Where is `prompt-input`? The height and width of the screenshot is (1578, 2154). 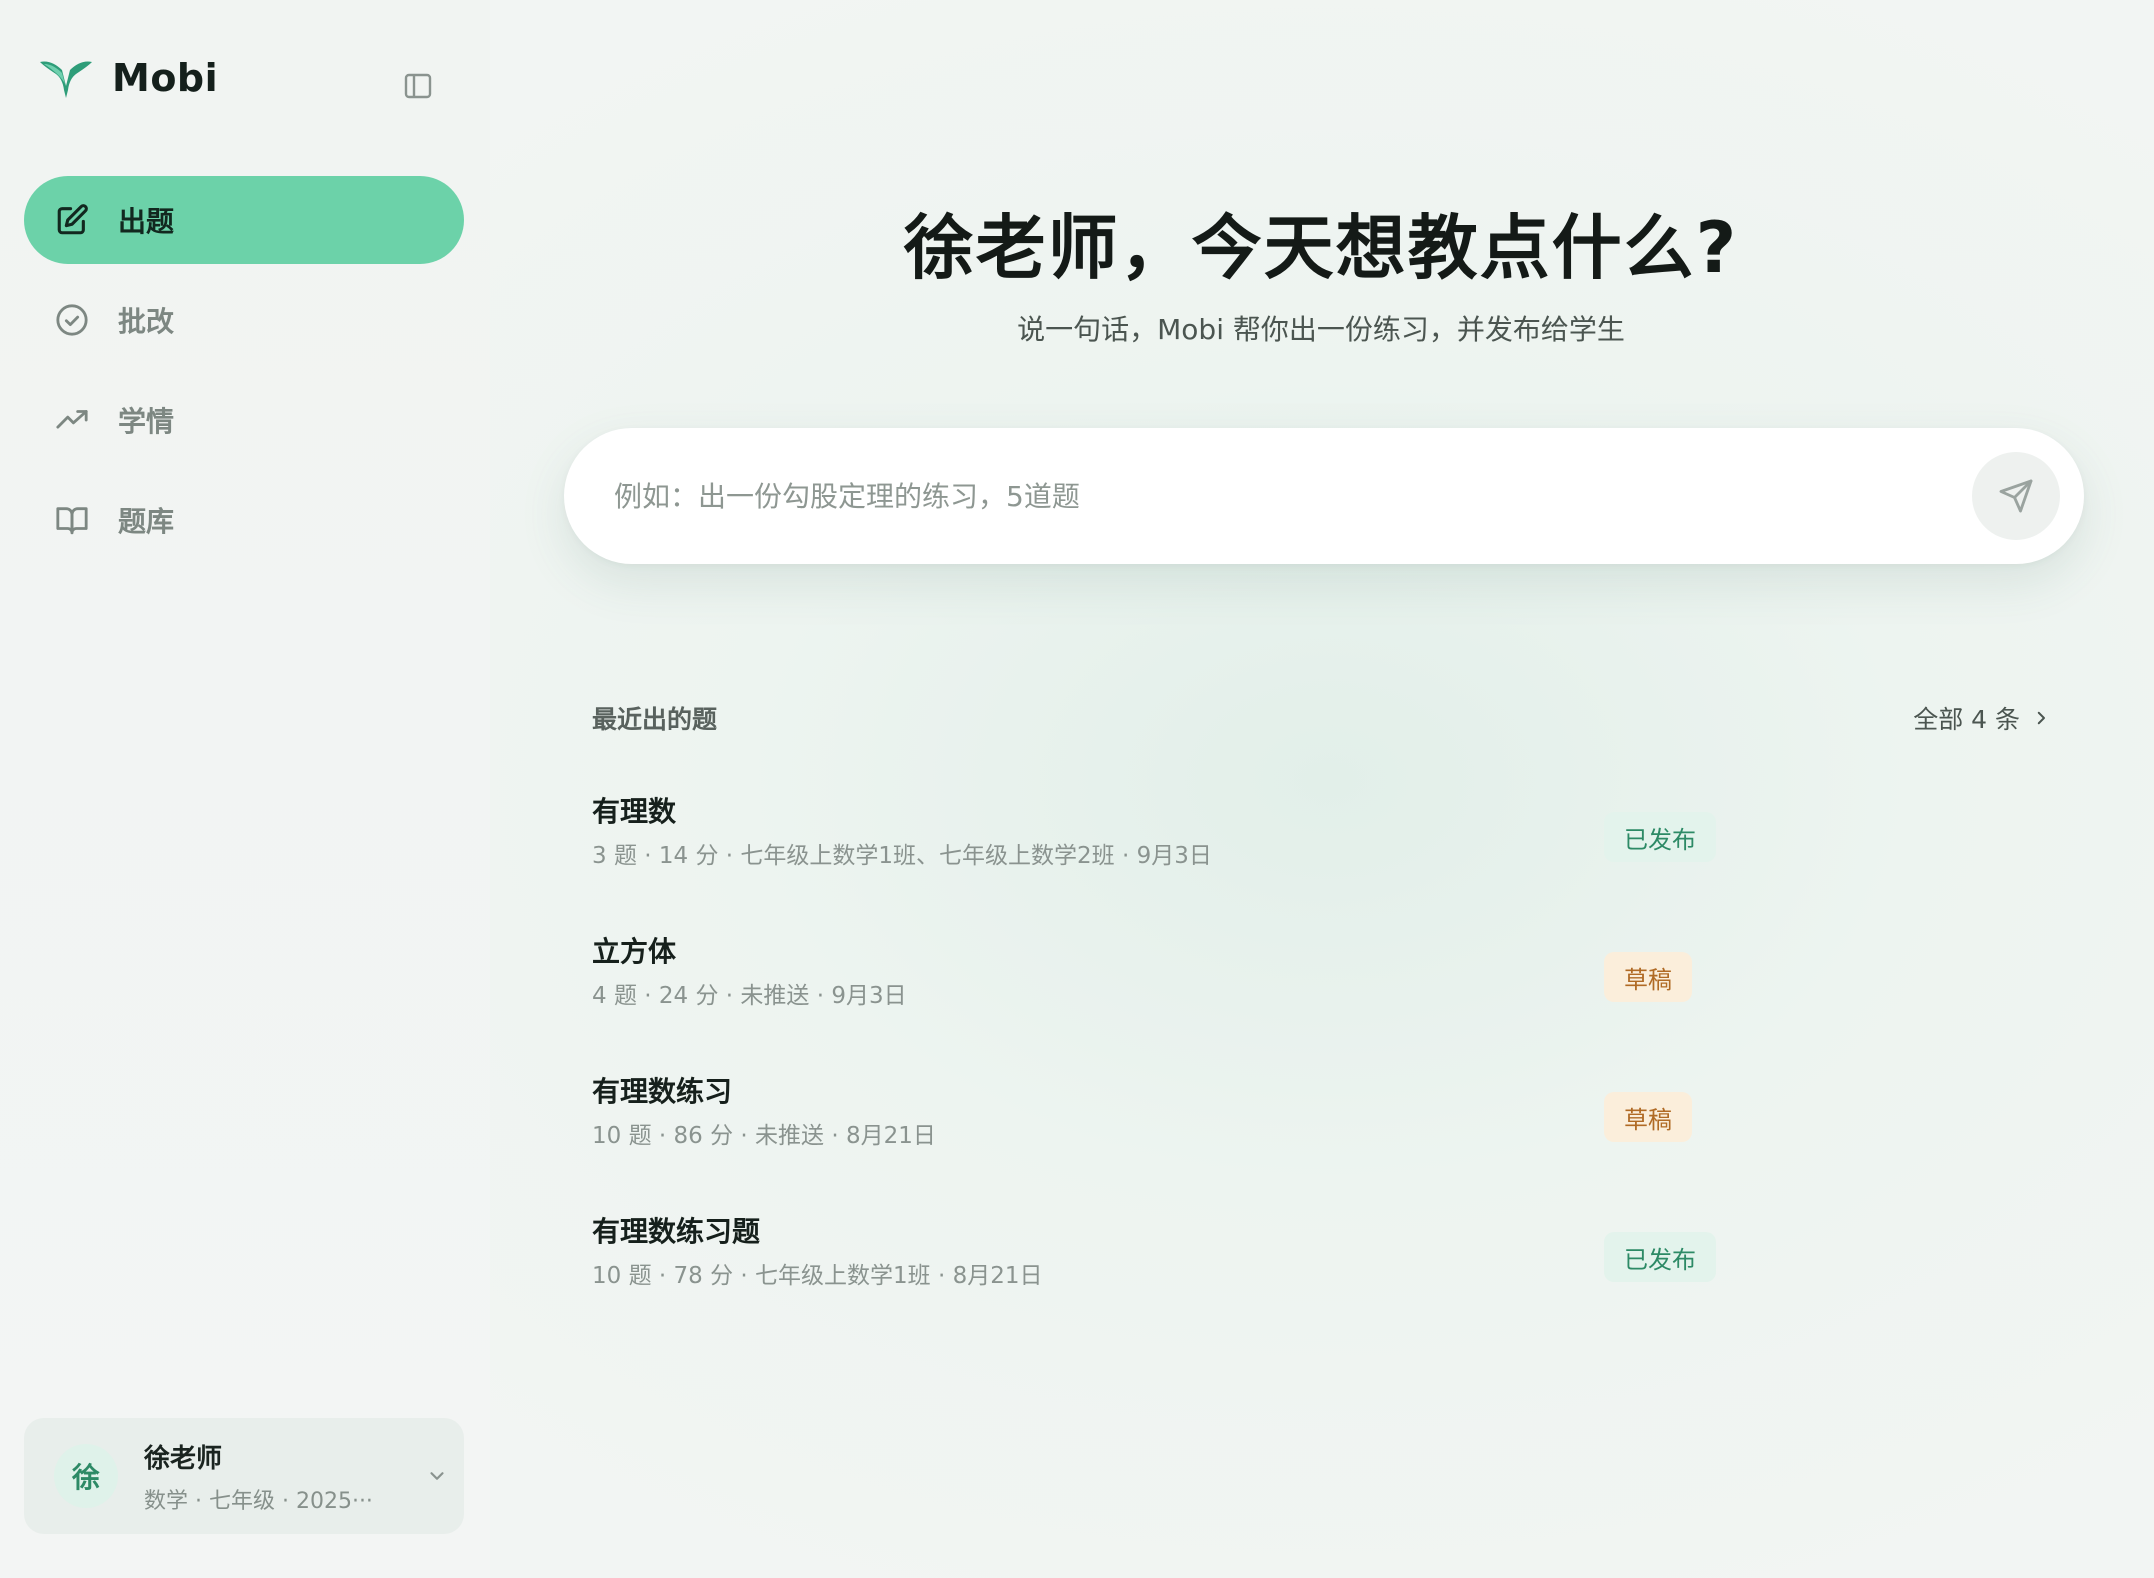
prompt-input is located at coordinates (1292, 496).